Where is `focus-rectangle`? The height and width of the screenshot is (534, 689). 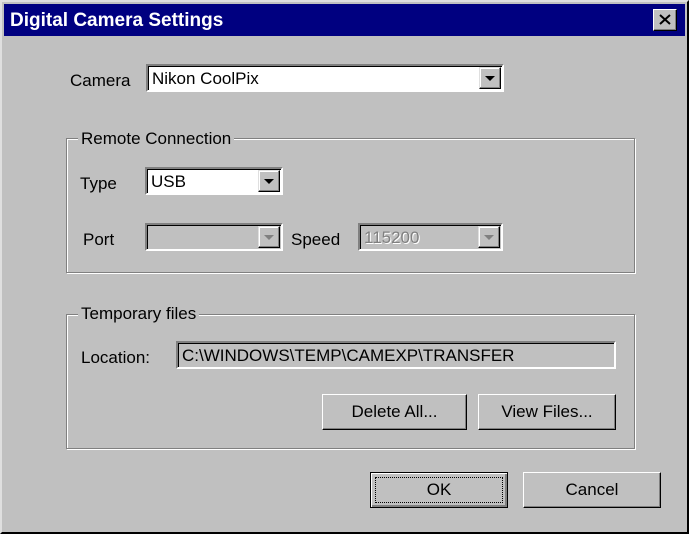
focus-rectangle is located at coordinates (439, 490).